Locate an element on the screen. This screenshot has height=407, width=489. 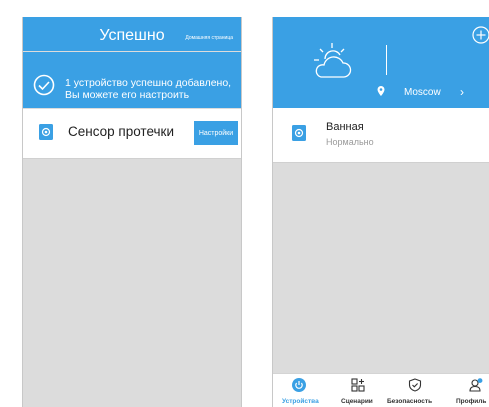
room-status: Нормально is located at coordinates (350, 142).